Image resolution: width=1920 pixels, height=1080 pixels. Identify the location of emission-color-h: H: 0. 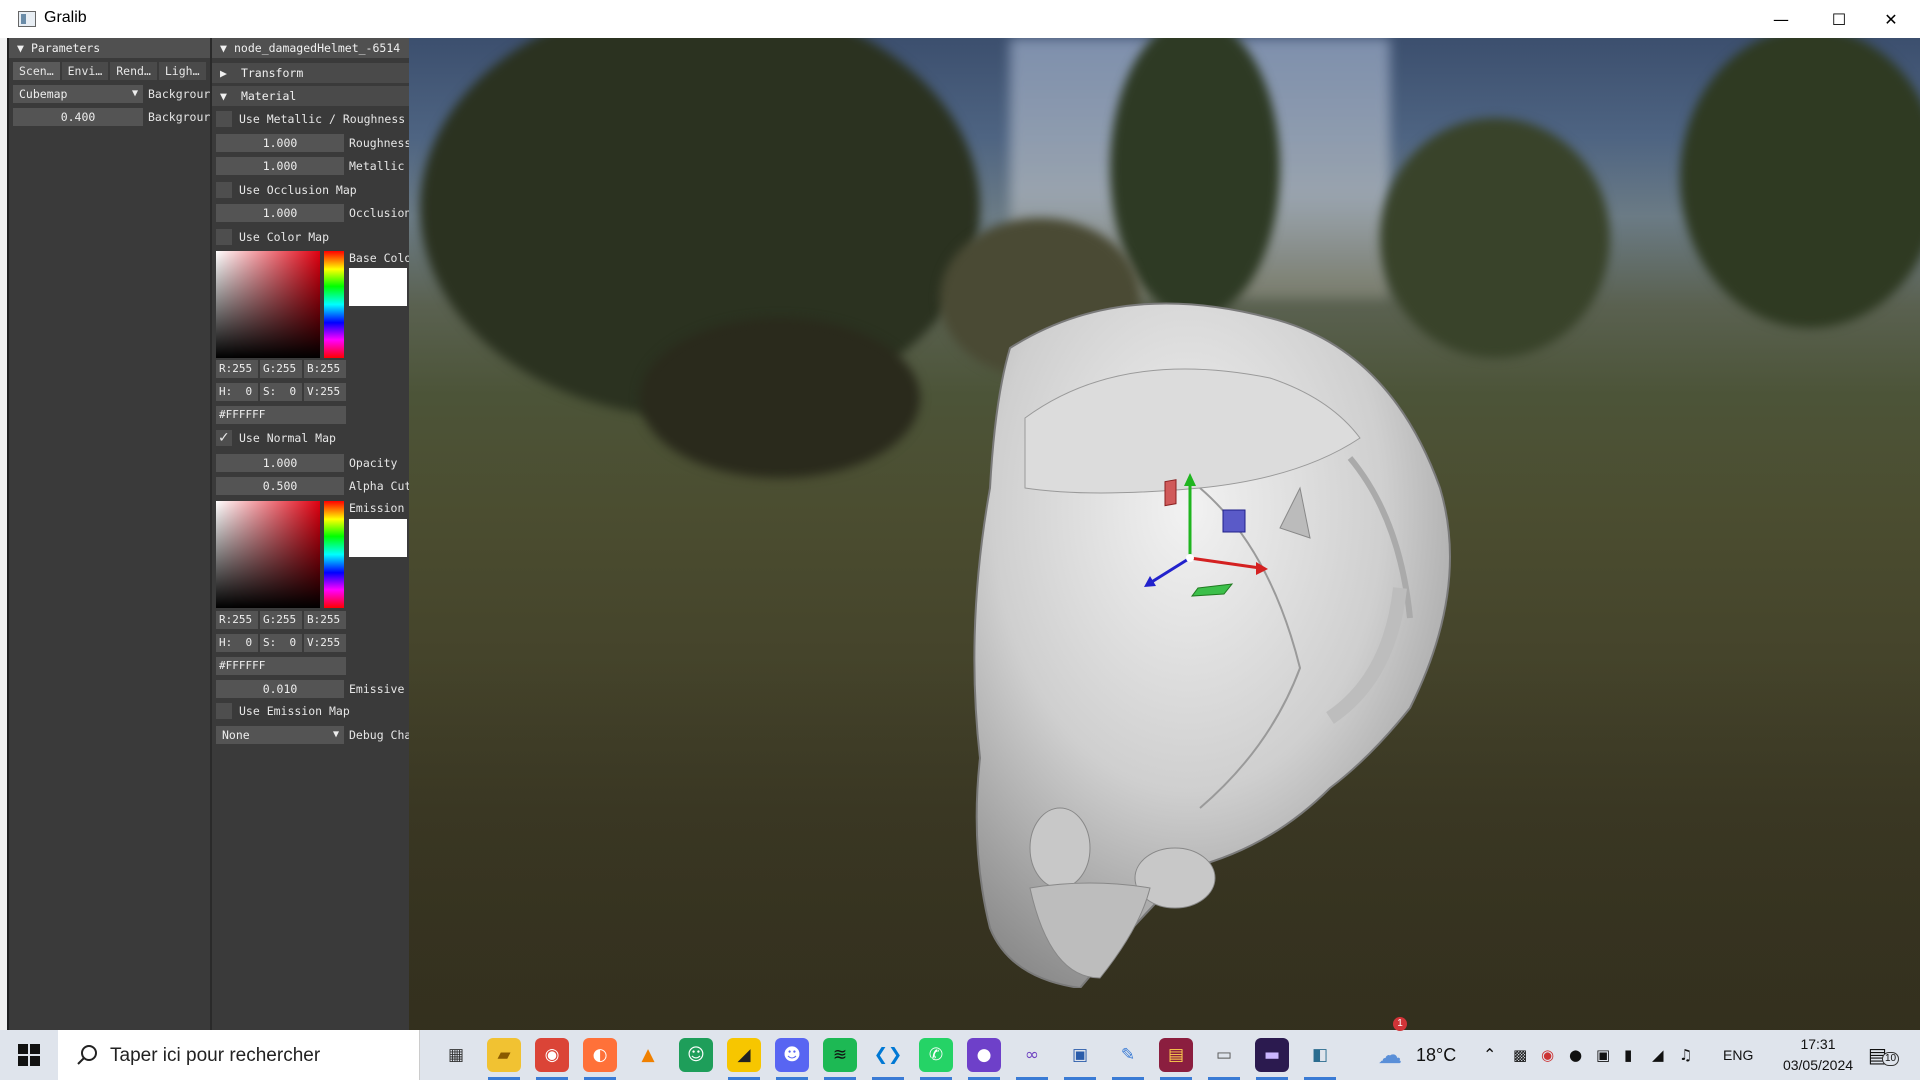
(237, 643).